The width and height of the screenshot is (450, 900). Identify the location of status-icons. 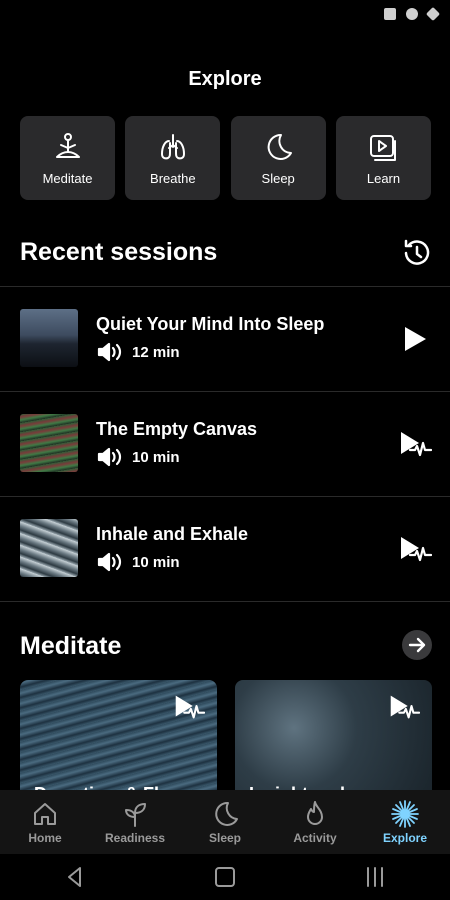
(412, 14).